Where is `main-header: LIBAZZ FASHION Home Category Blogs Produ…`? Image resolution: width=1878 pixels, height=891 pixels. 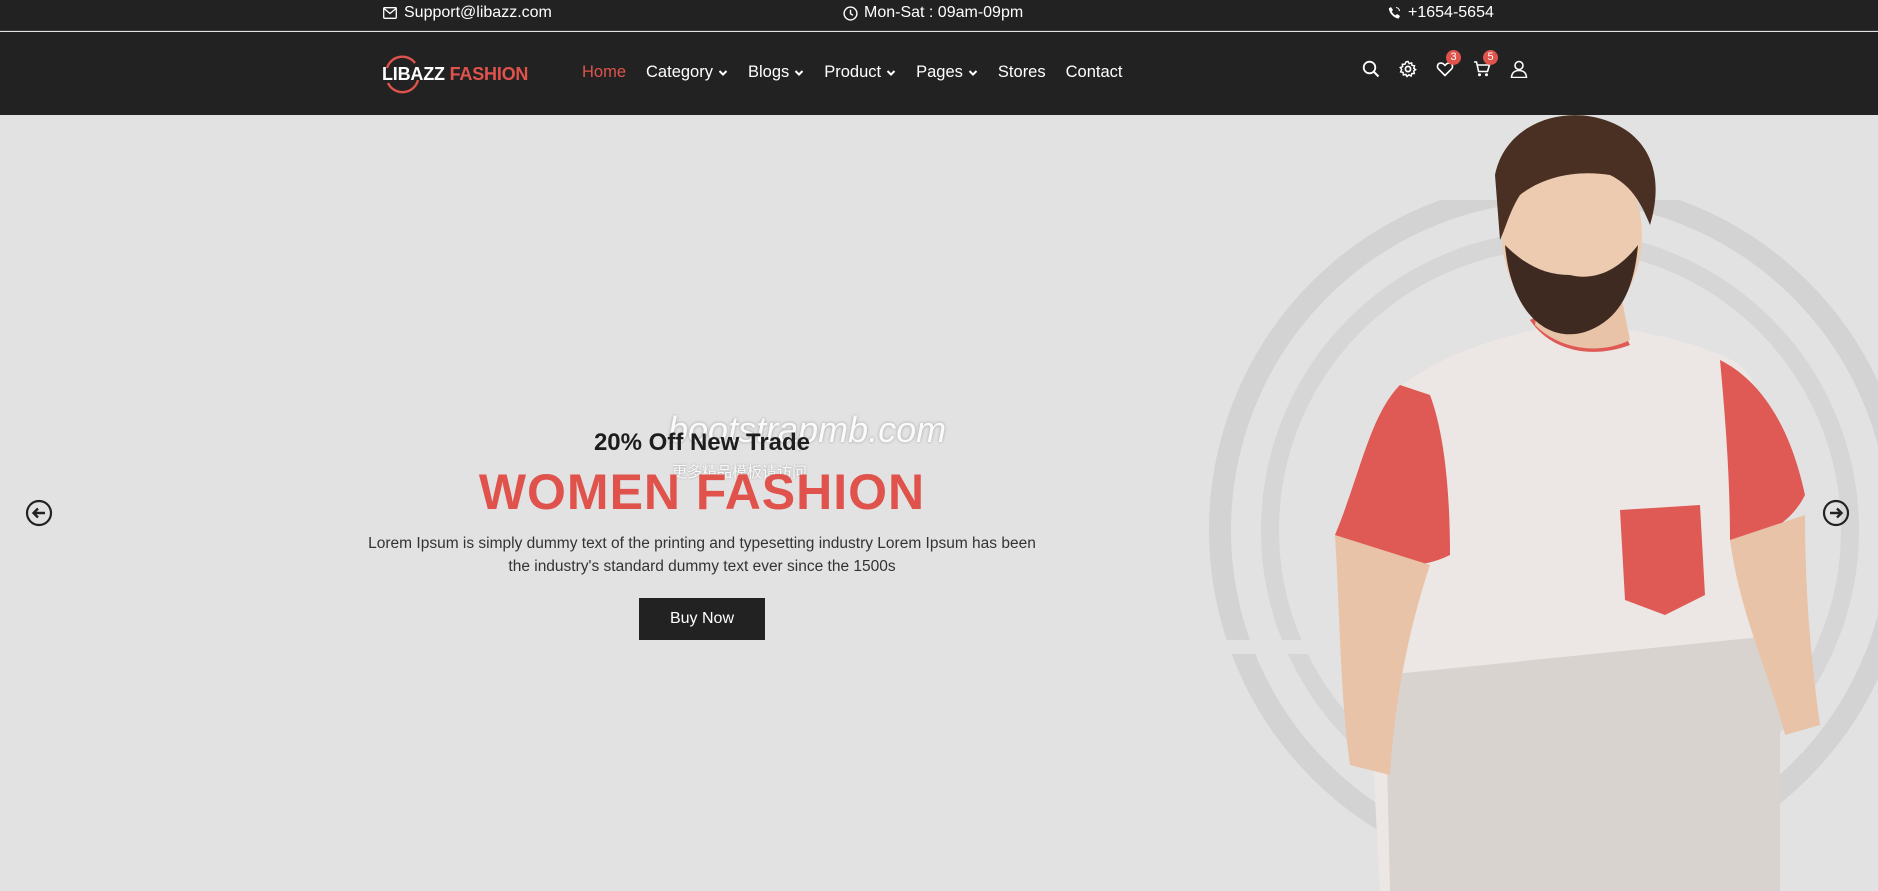 main-header: LIBAZZ FASHION Home Category Blogs Produ… is located at coordinates (939, 73).